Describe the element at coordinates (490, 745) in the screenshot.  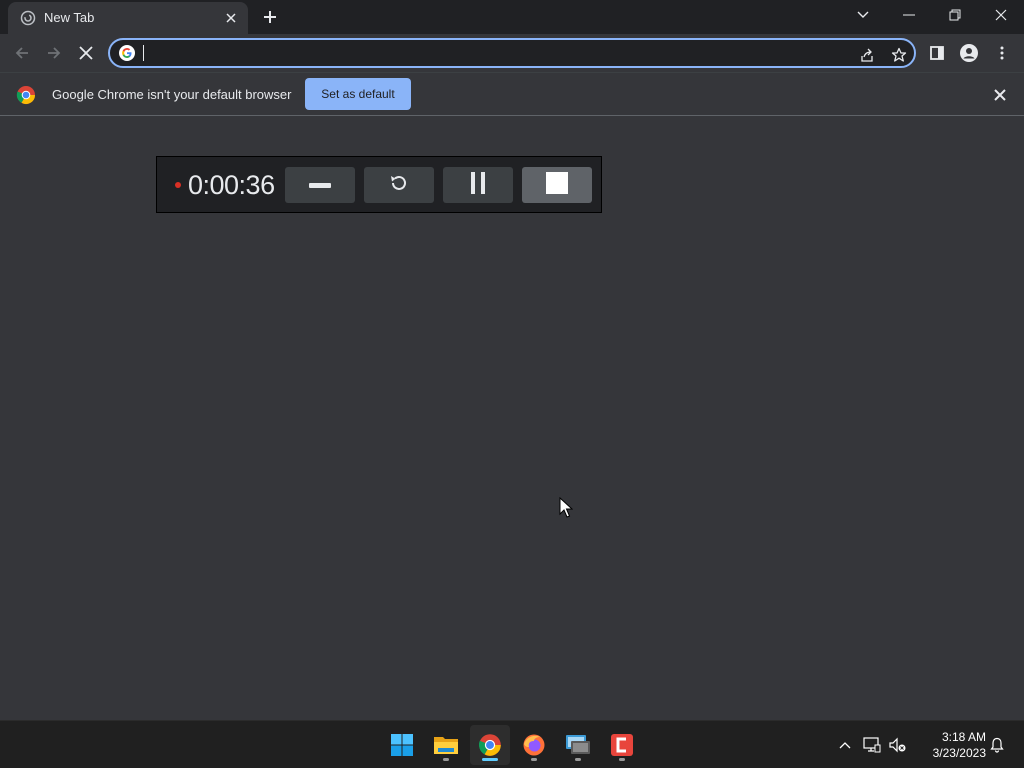
I see `chrome-icon` at that location.